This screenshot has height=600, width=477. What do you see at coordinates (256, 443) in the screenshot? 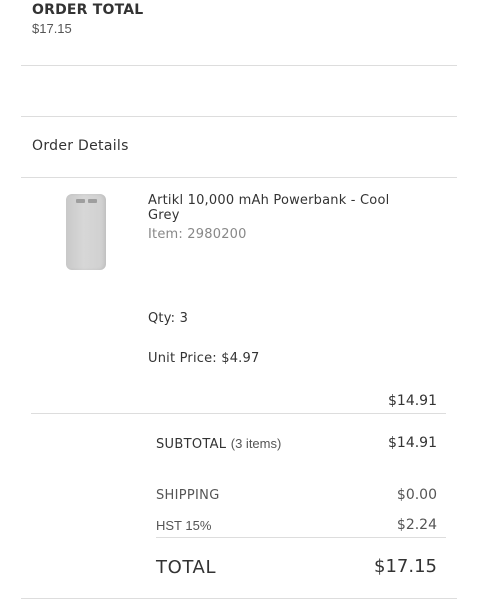
I see `subtotal-item-count: (3 items)` at bounding box center [256, 443].